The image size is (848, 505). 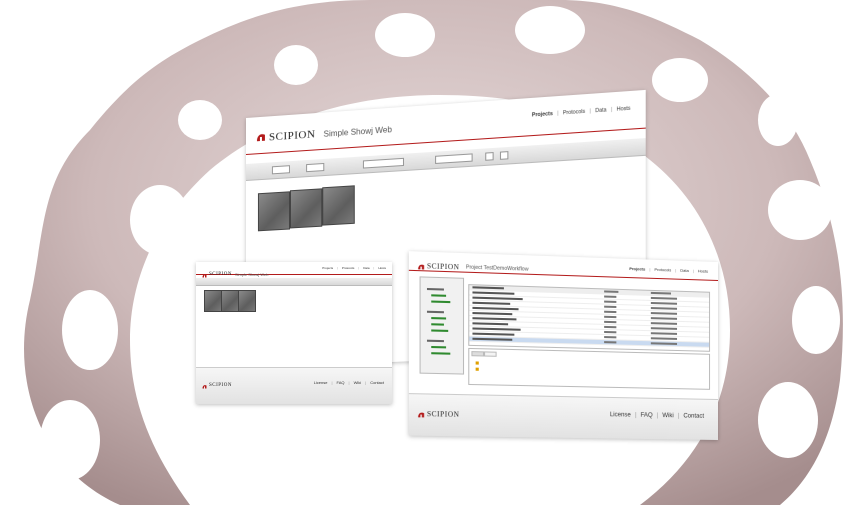 What do you see at coordinates (315, 167) in the screenshot?
I see `goto-field` at bounding box center [315, 167].